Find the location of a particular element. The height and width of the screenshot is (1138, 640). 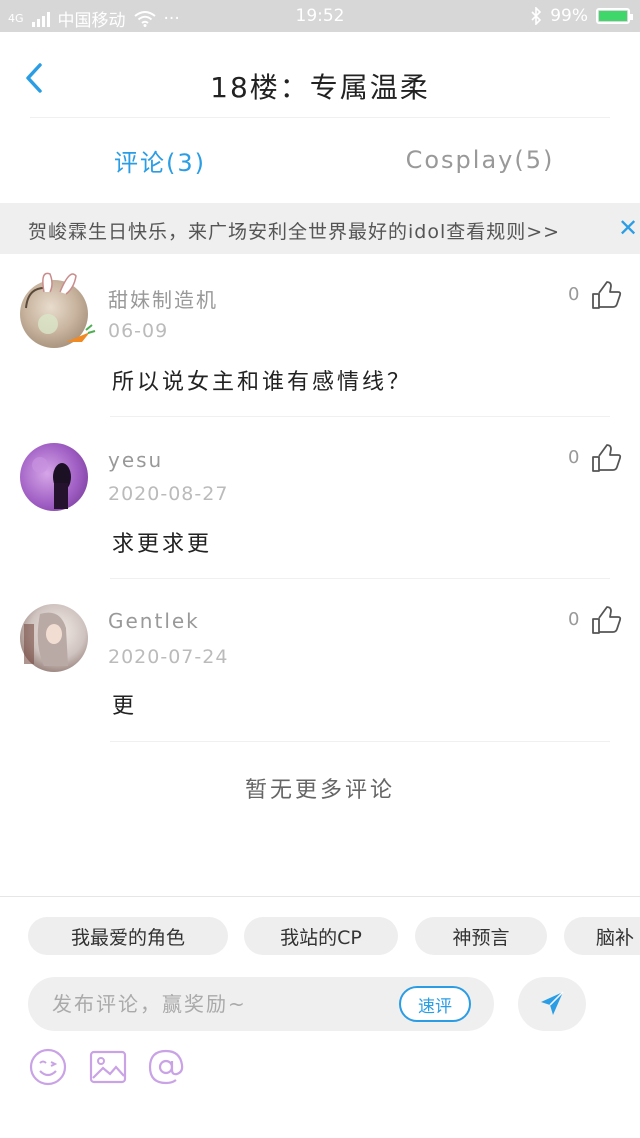

status-bar: 4G 中国移动 ··· 19:52 99% is located at coordinates (320, 16).